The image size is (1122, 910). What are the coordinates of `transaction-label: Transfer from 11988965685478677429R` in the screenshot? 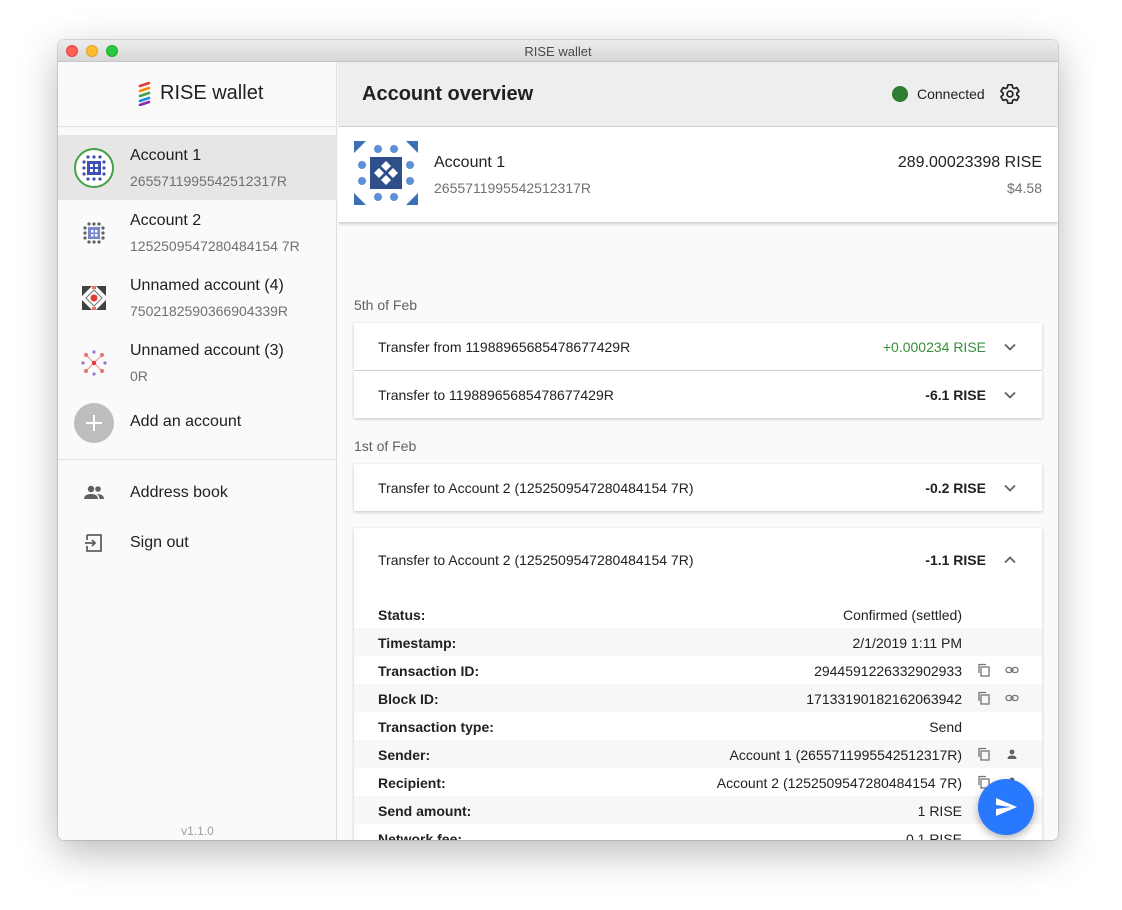 It's located at (504, 347).